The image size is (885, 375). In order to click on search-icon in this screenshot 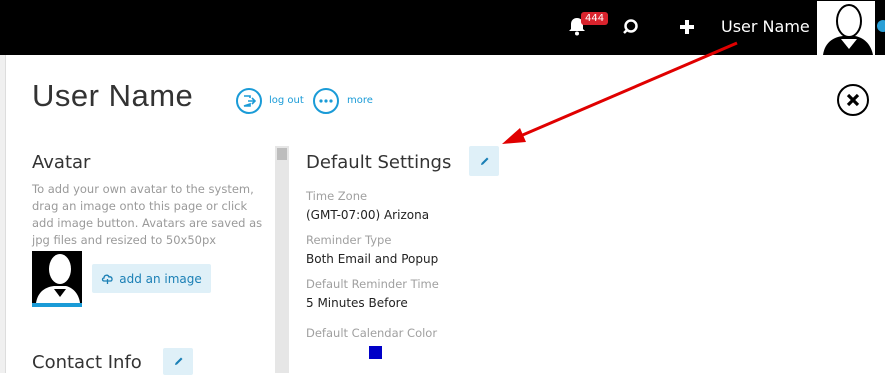, I will do `click(632, 27)`.